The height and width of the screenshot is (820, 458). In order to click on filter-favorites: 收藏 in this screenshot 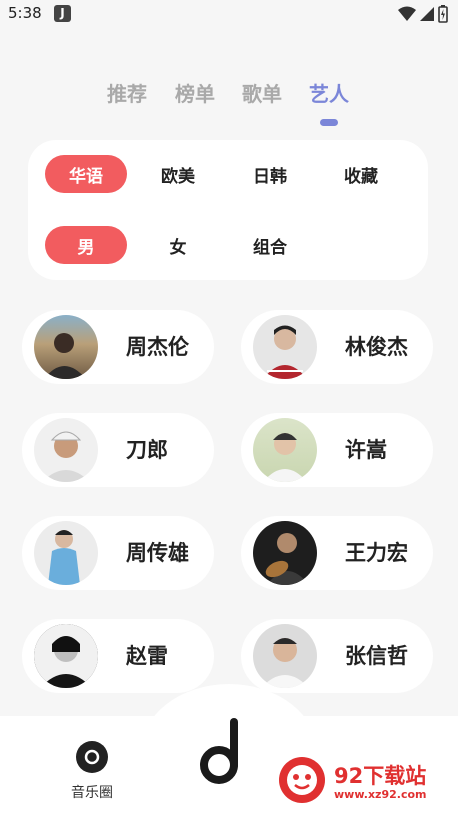, I will do `click(361, 174)`.